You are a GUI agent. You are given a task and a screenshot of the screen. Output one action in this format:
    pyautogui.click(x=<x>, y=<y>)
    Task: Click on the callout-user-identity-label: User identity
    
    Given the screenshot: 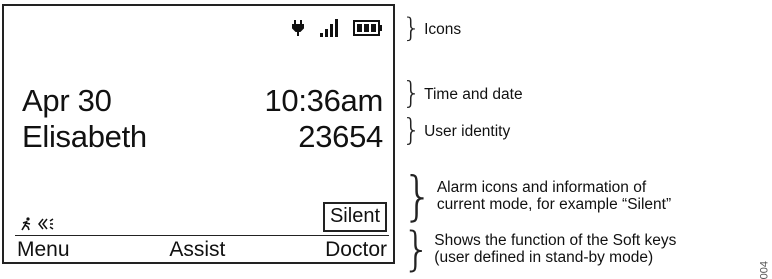 What is the action you would take?
    pyautogui.click(x=467, y=131)
    